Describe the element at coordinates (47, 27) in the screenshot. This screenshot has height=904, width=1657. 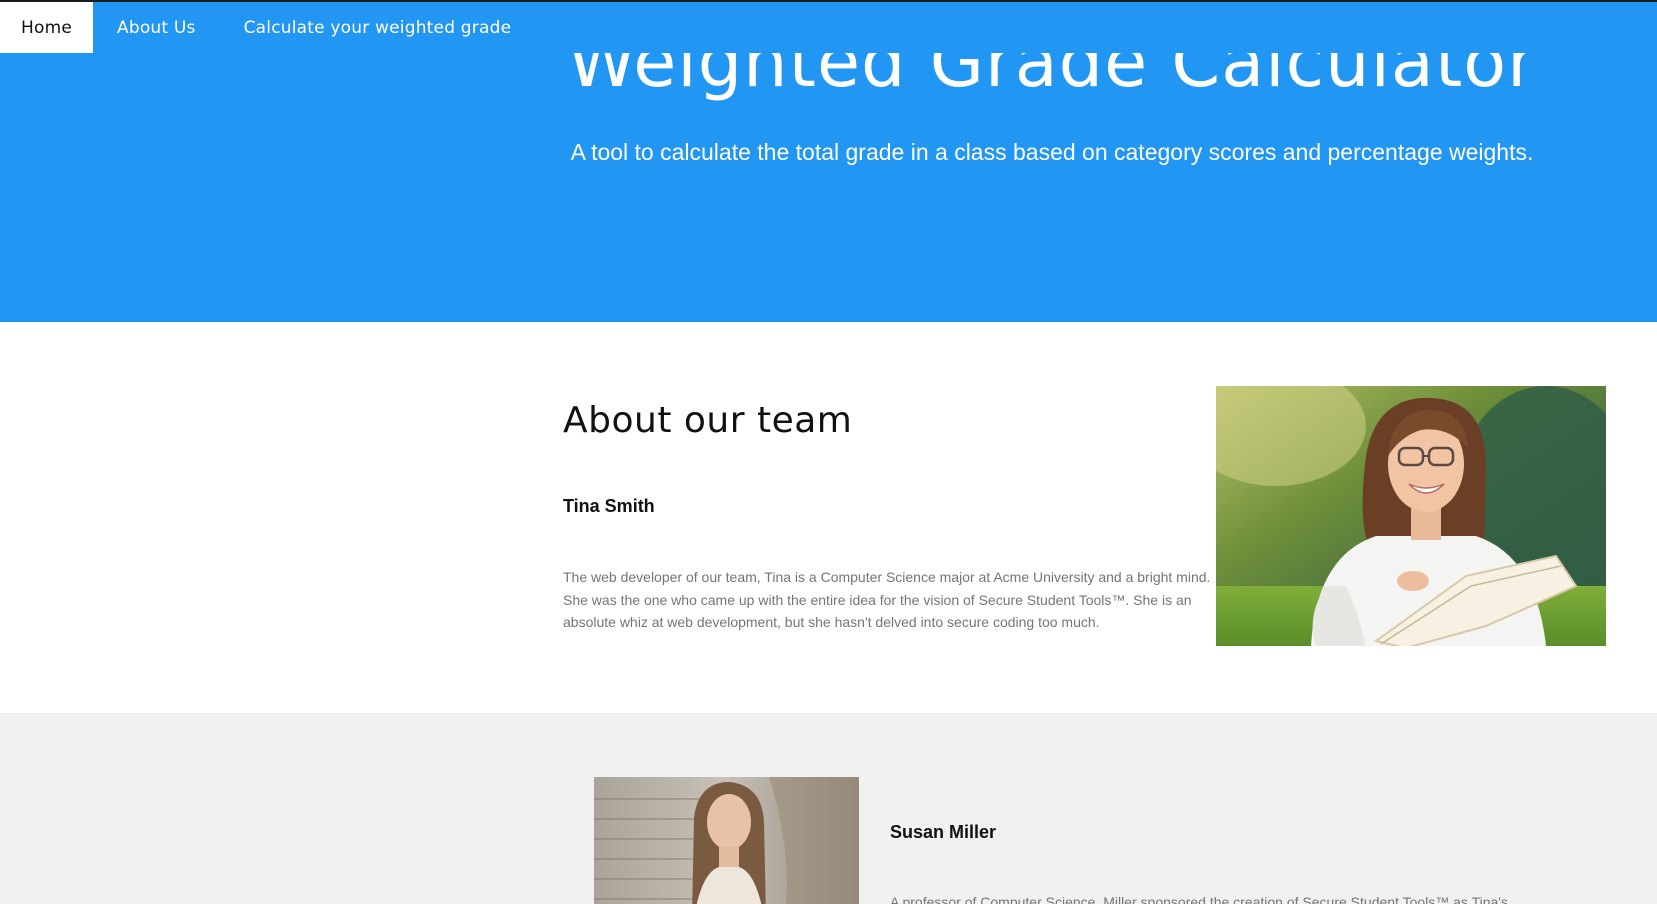
I see `nav-home-link: Home` at that location.